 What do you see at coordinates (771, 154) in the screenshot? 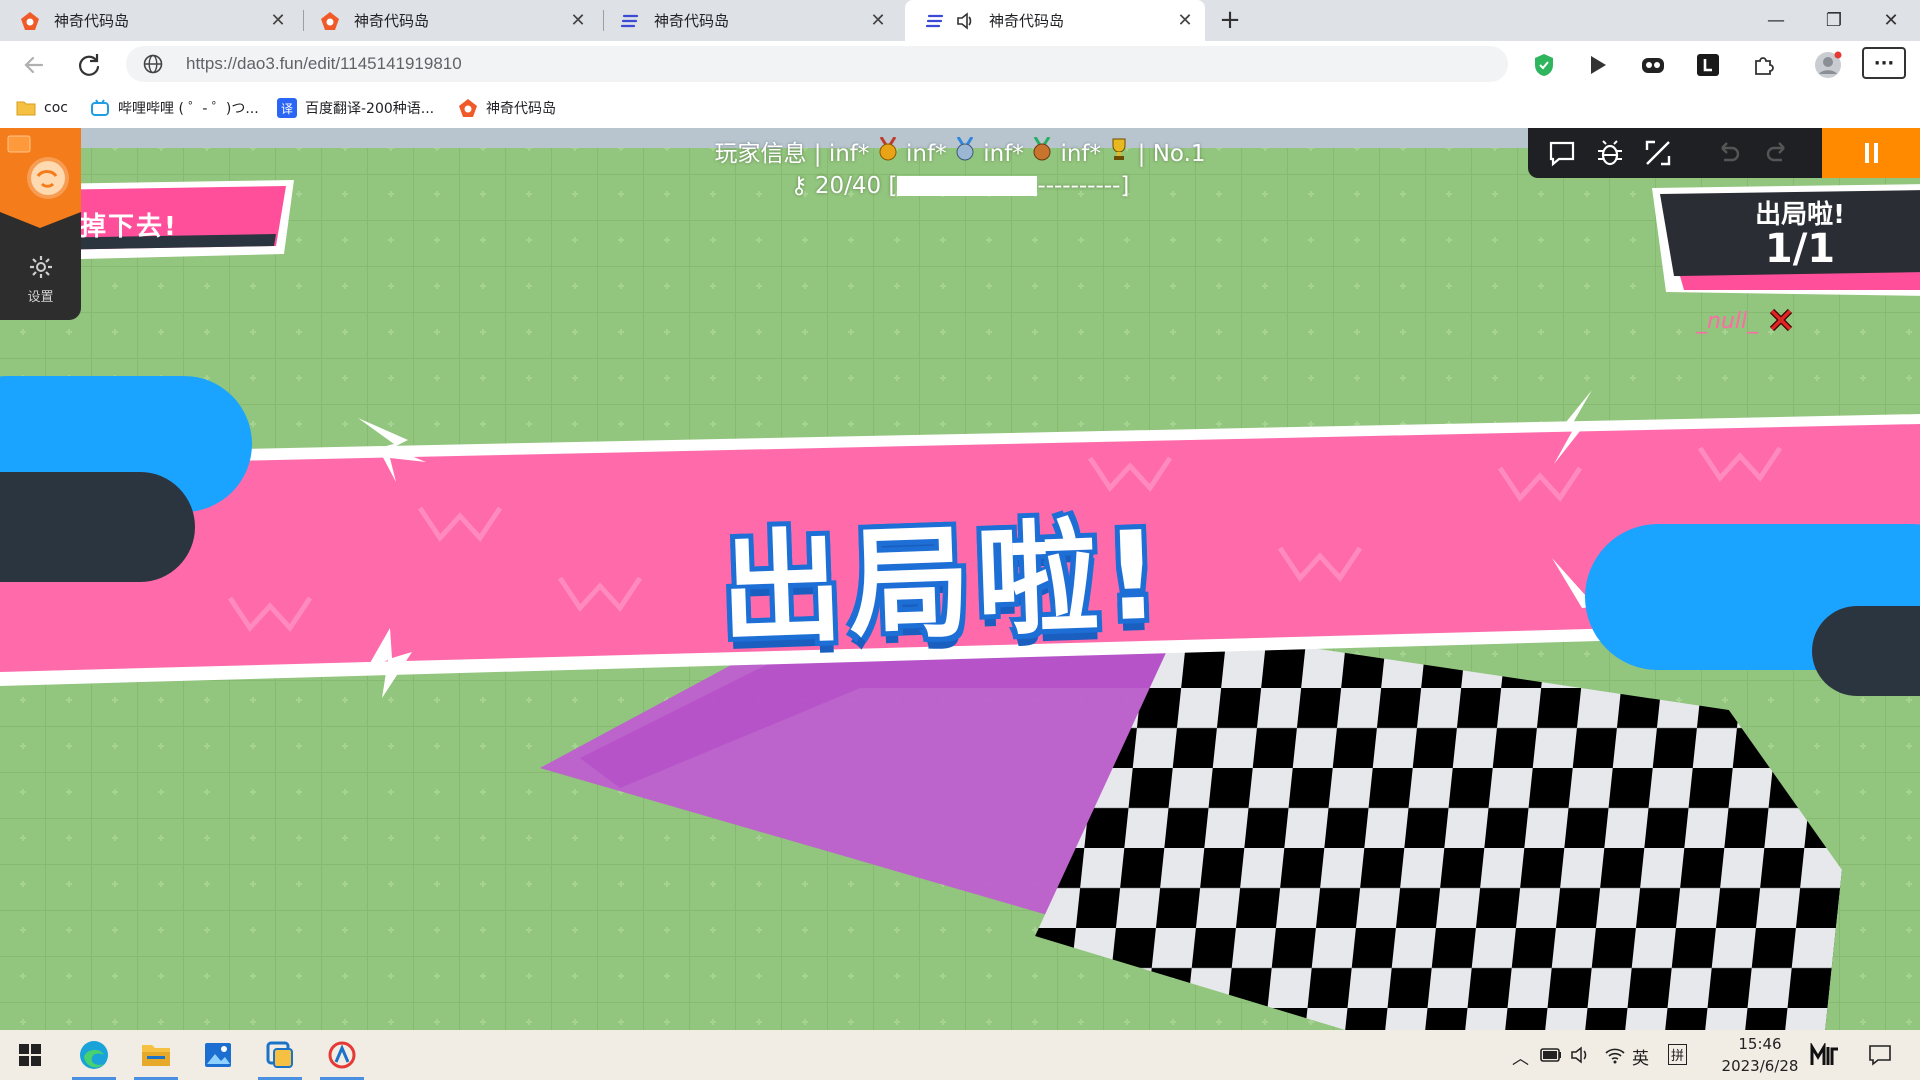
I see `player-info-prefix: 玩家信息 |` at bounding box center [771, 154].